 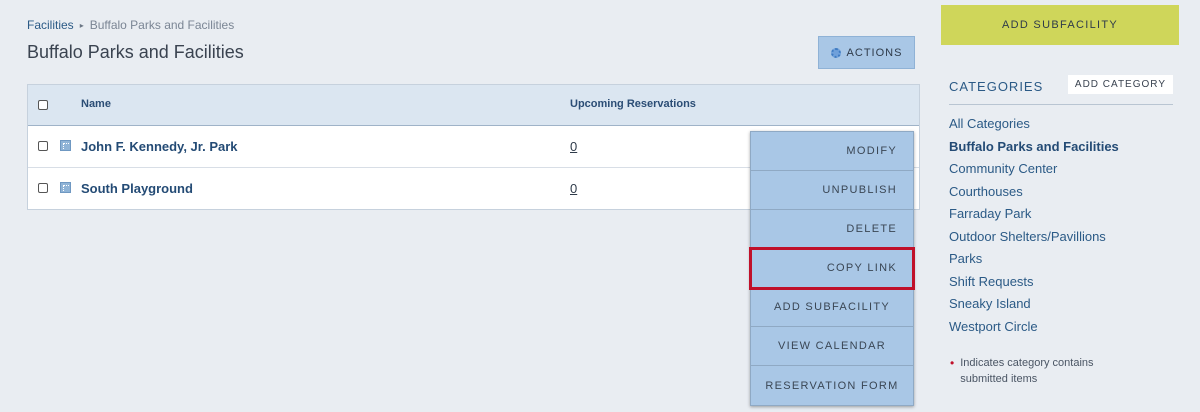 What do you see at coordinates (874, 52) in the screenshot?
I see `actions-button-label: ACTIONS` at bounding box center [874, 52].